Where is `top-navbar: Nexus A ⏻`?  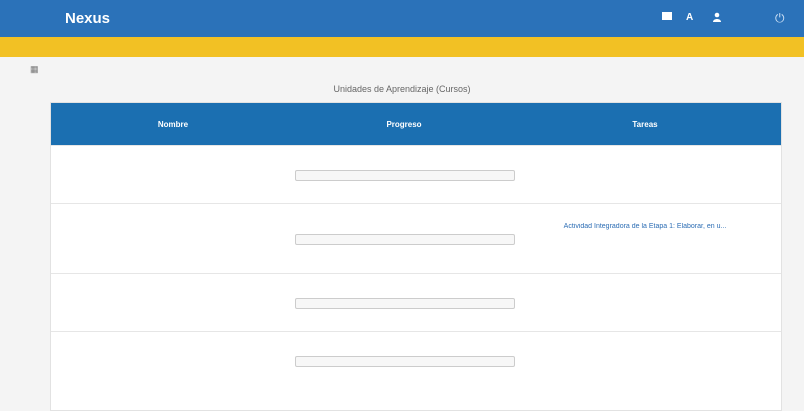
top-navbar: Nexus A ⏻ is located at coordinates (402, 18).